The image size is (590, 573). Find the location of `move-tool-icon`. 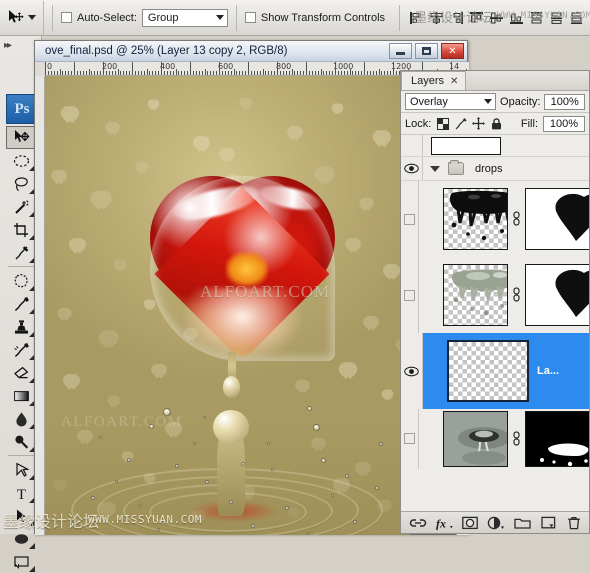

move-tool-icon is located at coordinates (16, 16).